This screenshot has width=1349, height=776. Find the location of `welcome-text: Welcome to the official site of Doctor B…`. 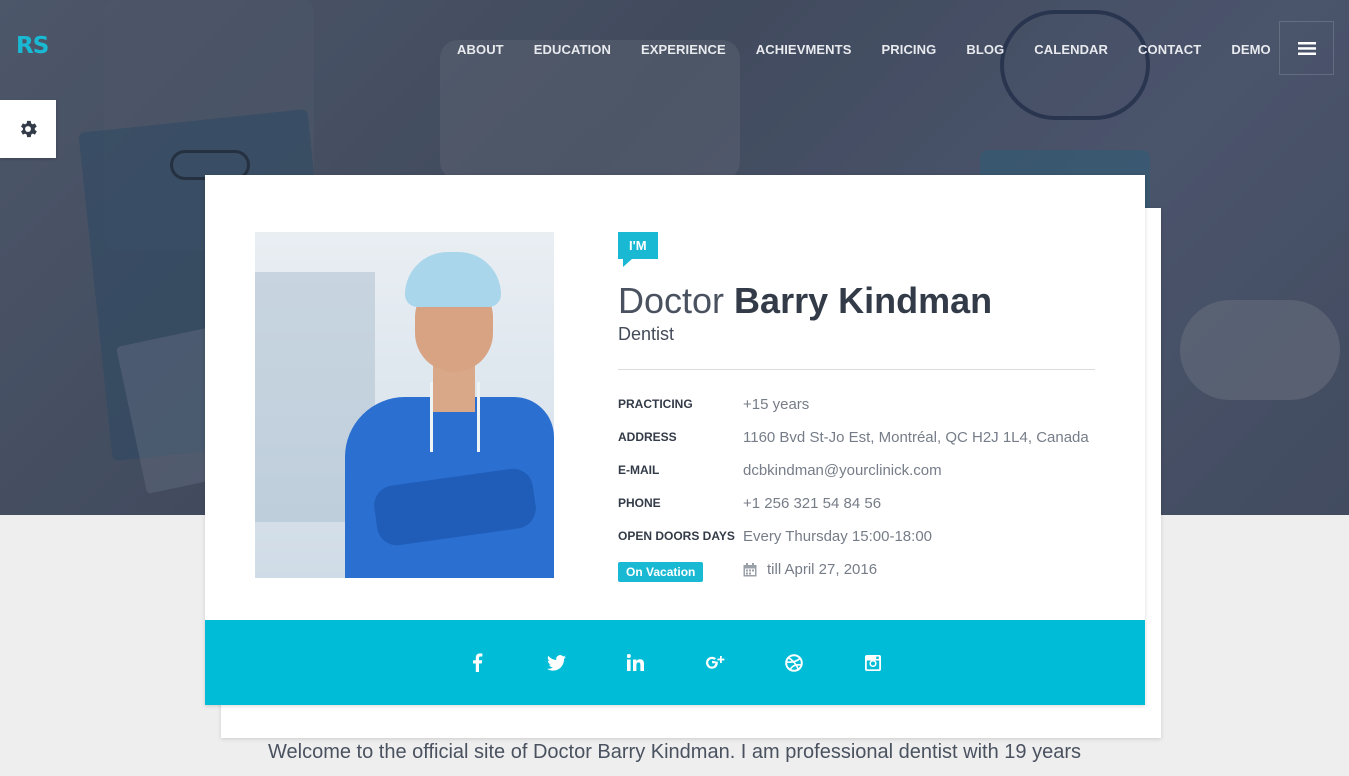

welcome-text: Welcome to the official site of Doctor B… is located at coordinates (674, 752).